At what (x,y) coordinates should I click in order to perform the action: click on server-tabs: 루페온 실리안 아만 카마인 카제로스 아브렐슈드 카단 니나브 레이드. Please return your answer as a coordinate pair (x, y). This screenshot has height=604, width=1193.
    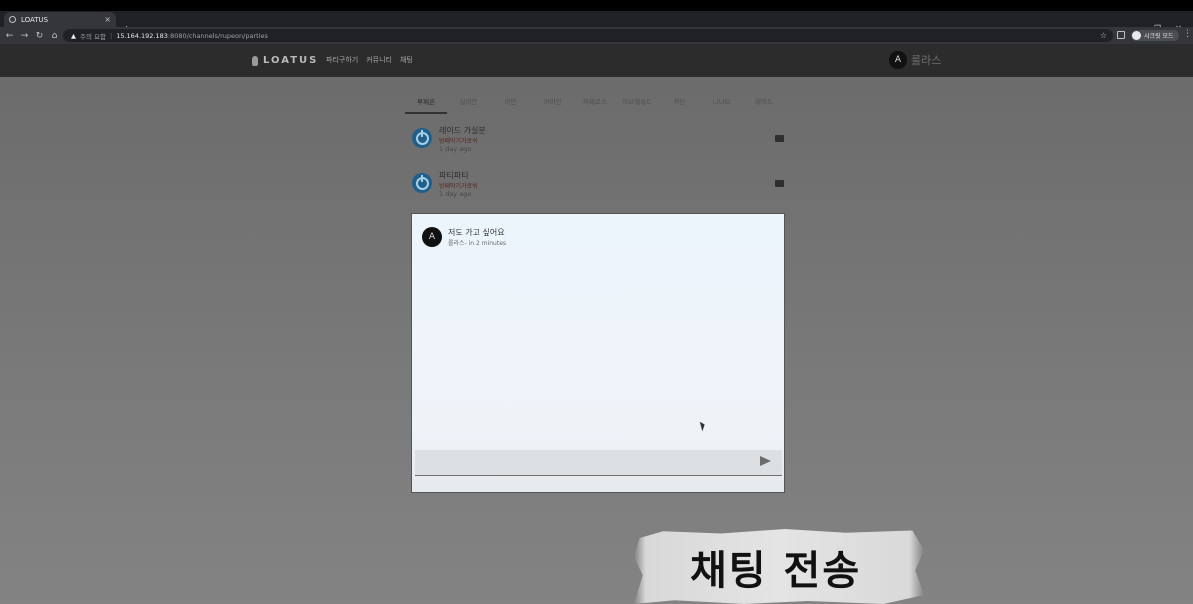
    Looking at the image, I should click on (595, 106).